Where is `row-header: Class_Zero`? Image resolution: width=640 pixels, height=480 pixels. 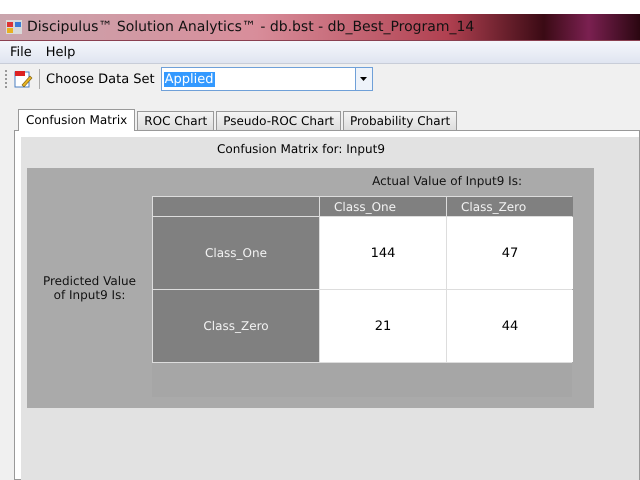
row-header: Class_Zero is located at coordinates (236, 326).